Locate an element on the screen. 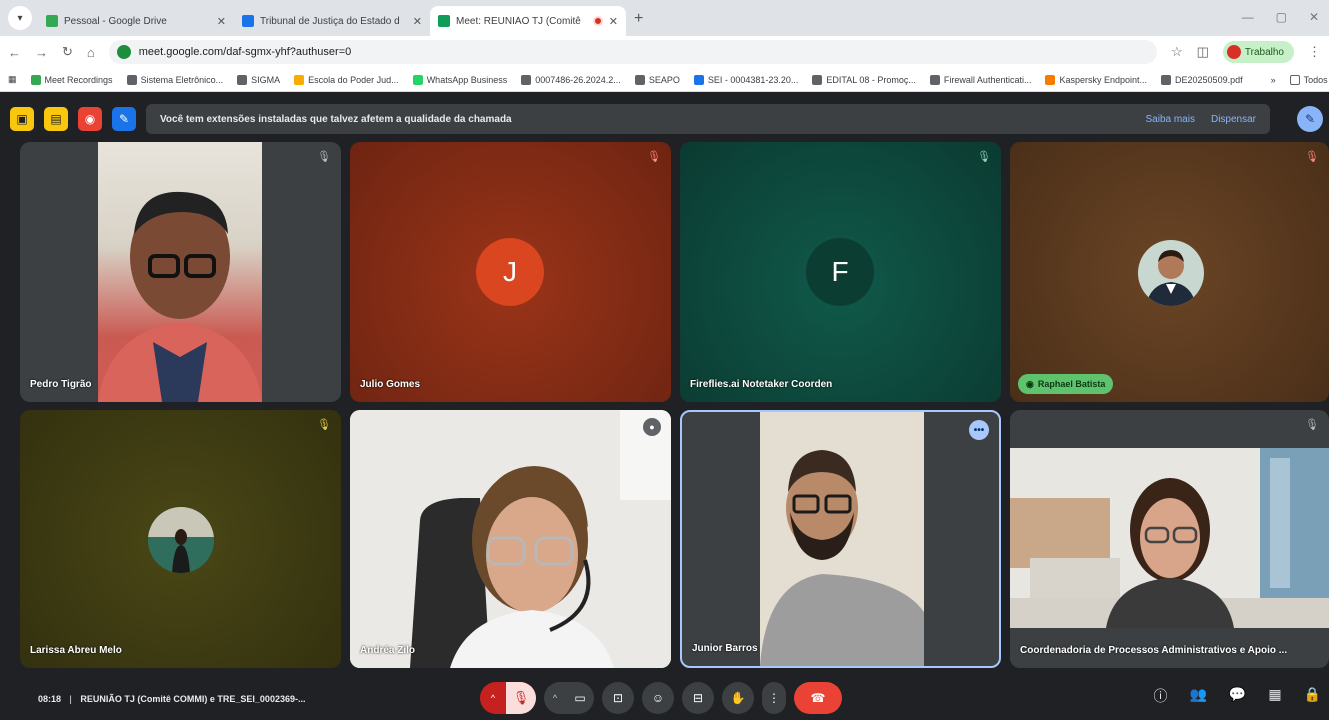 The image size is (1329, 720). dismiss-button: Dispensar is located at coordinates (1233, 119).